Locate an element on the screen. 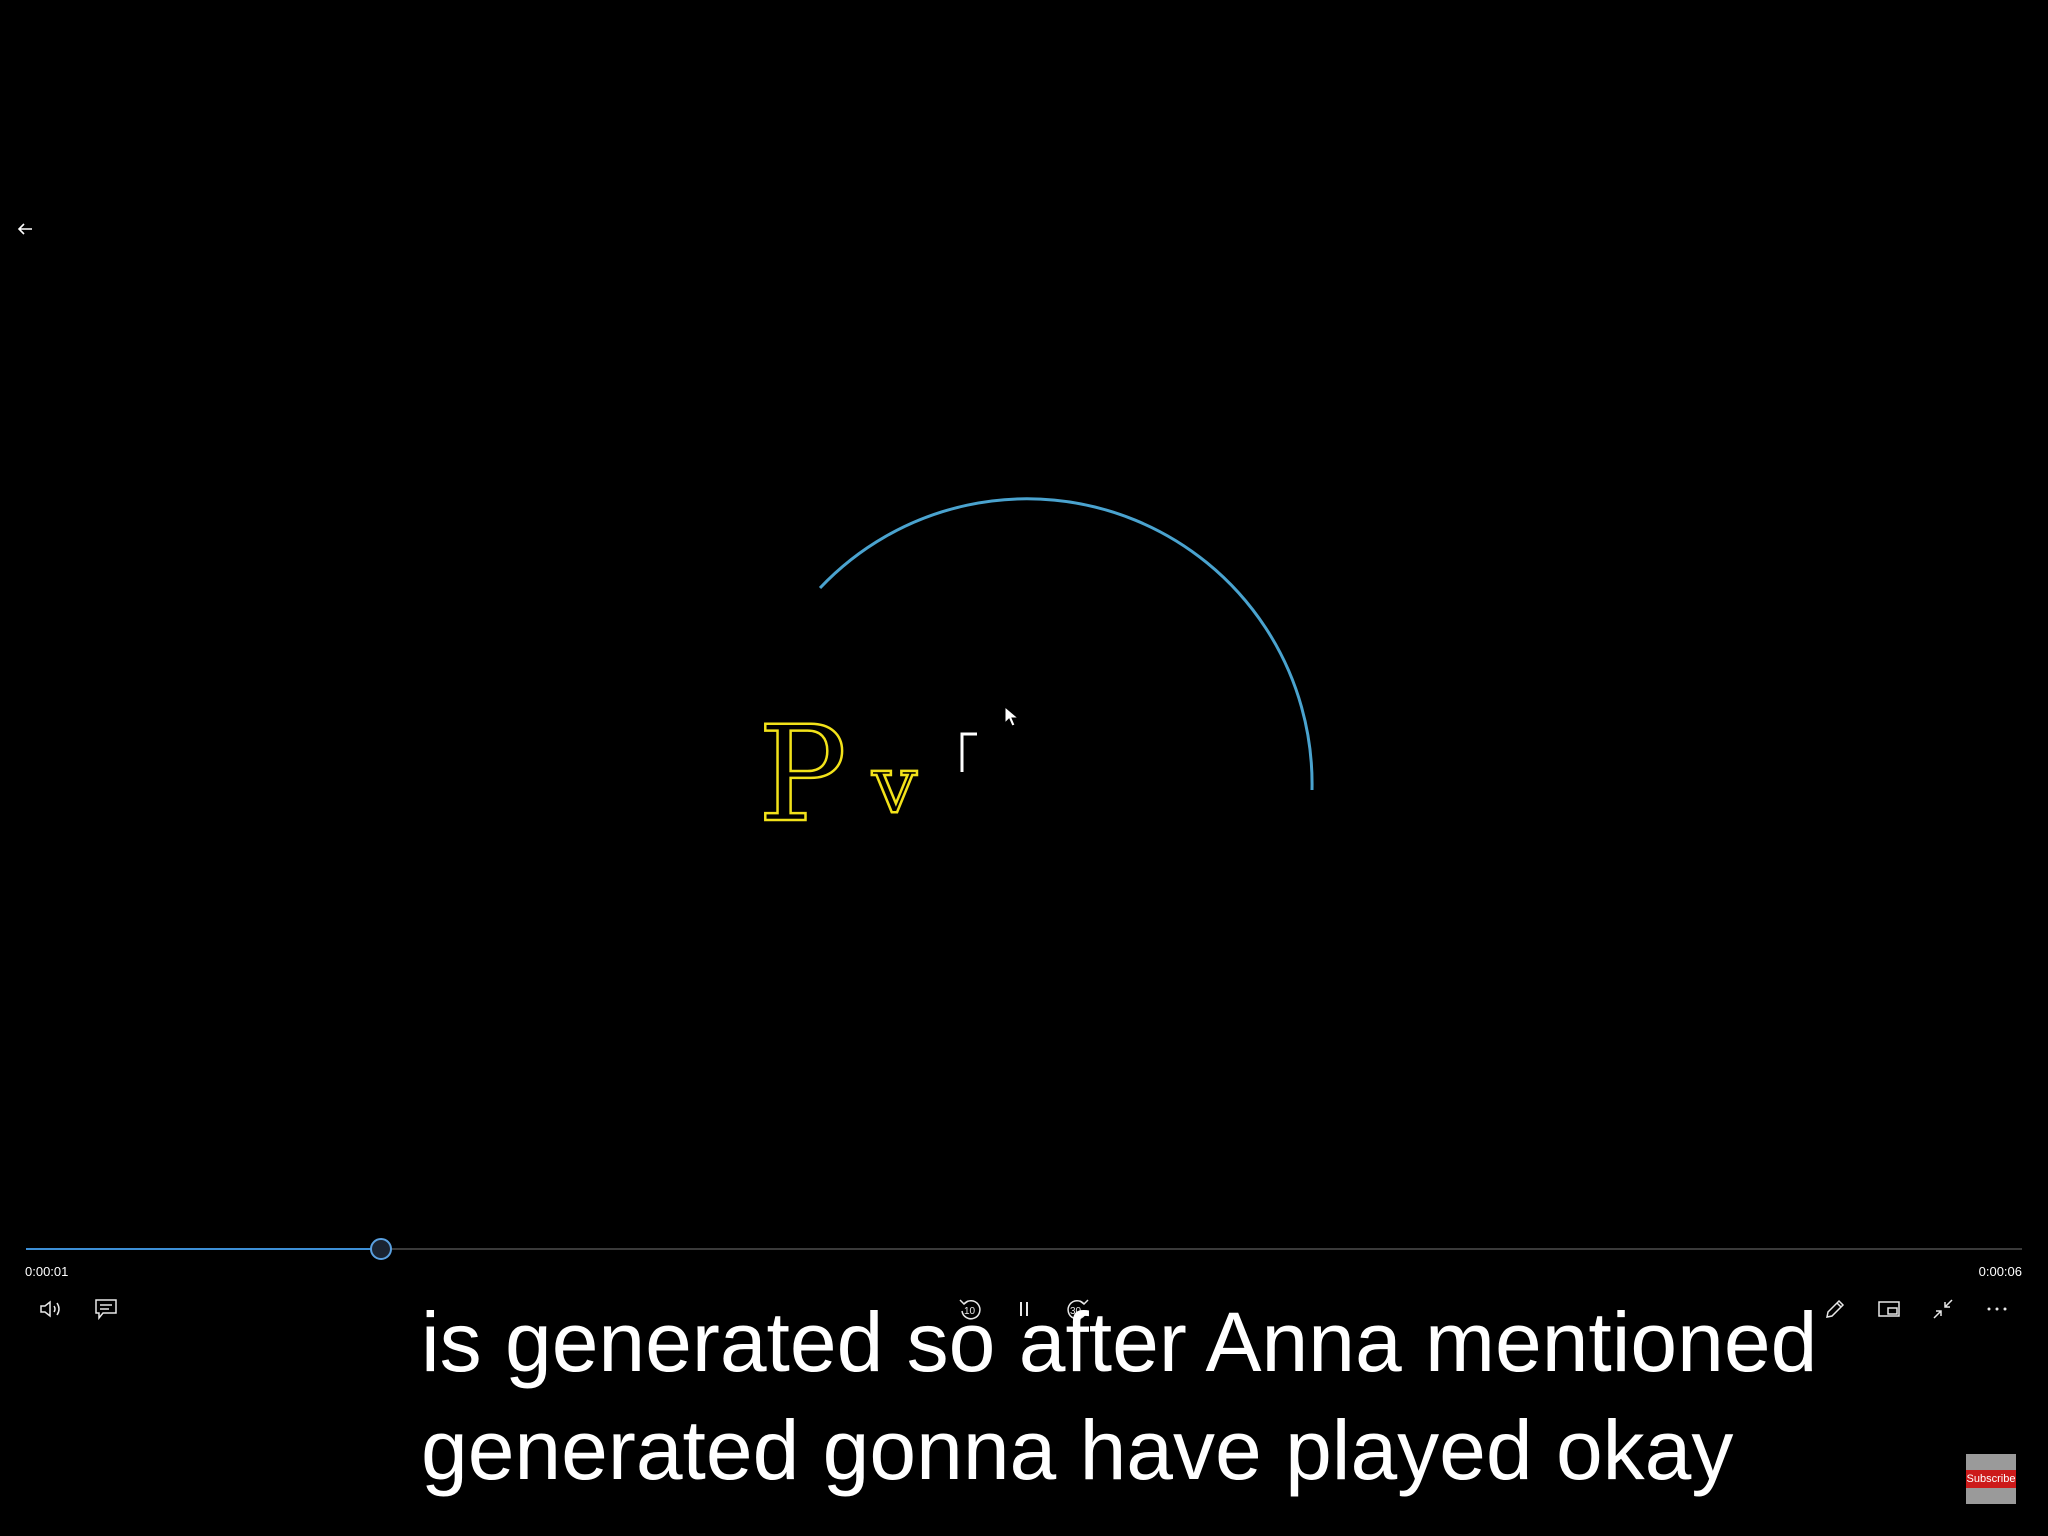  total-time: 0:00:06 is located at coordinates (2000, 1271).